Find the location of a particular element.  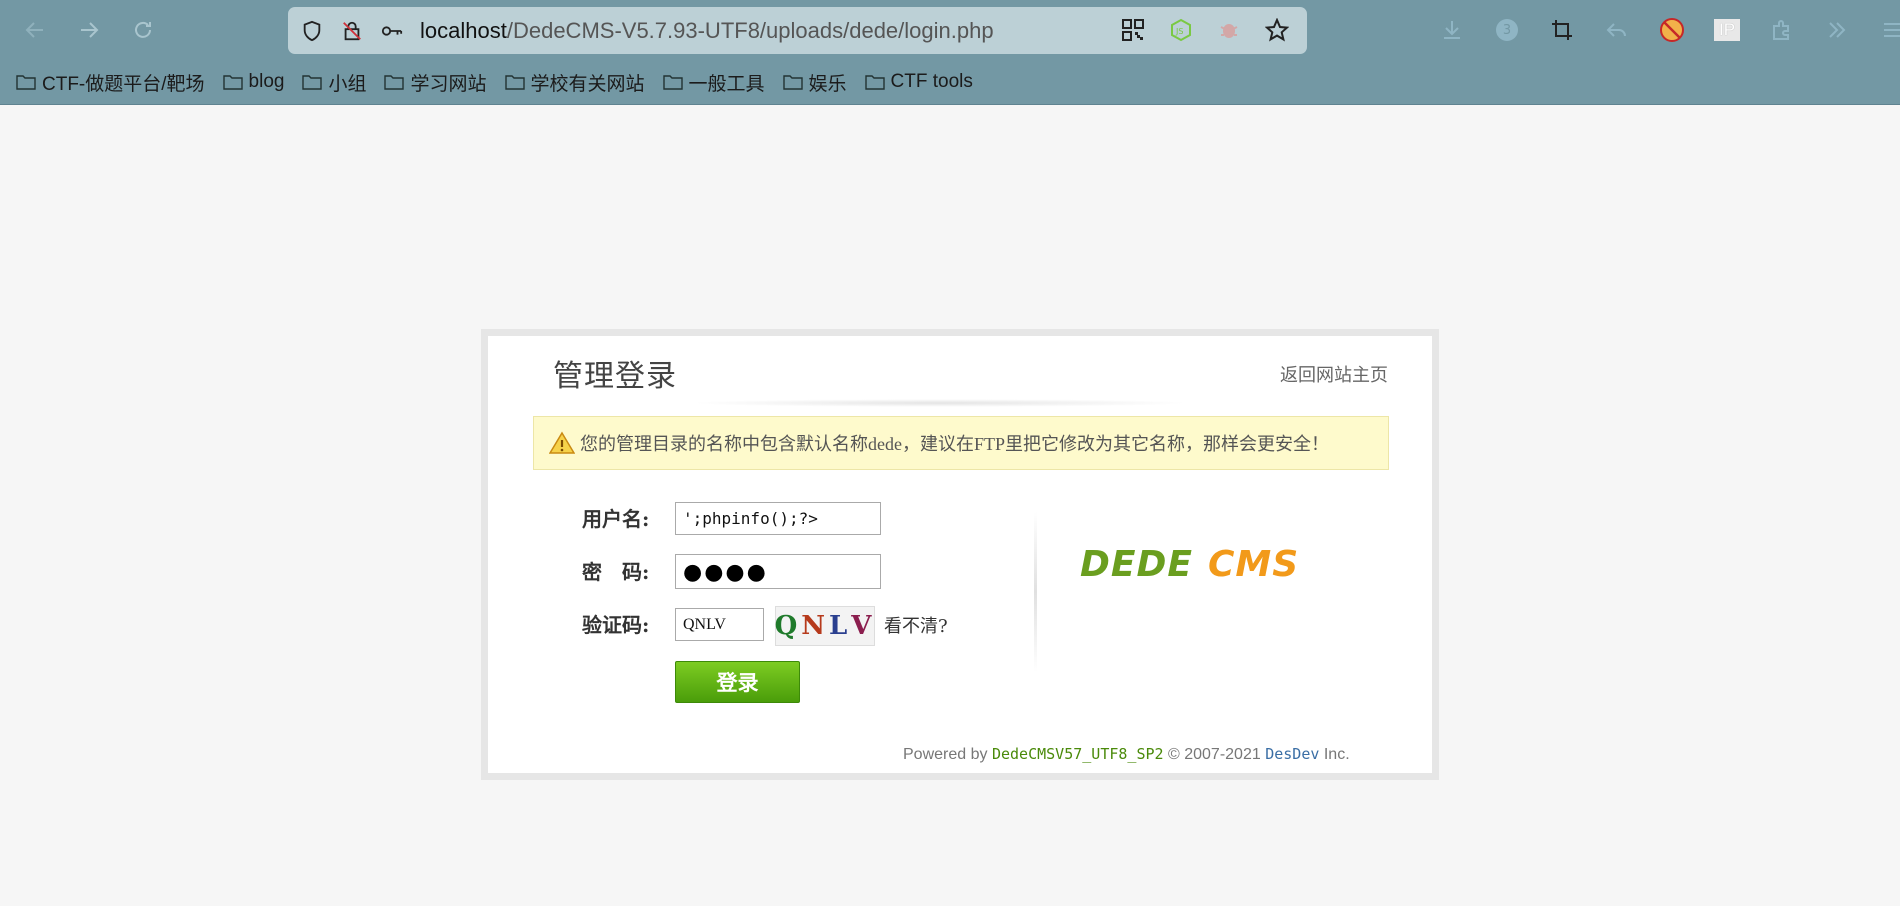

bookmark-label: 学习网站 is located at coordinates (448, 84).